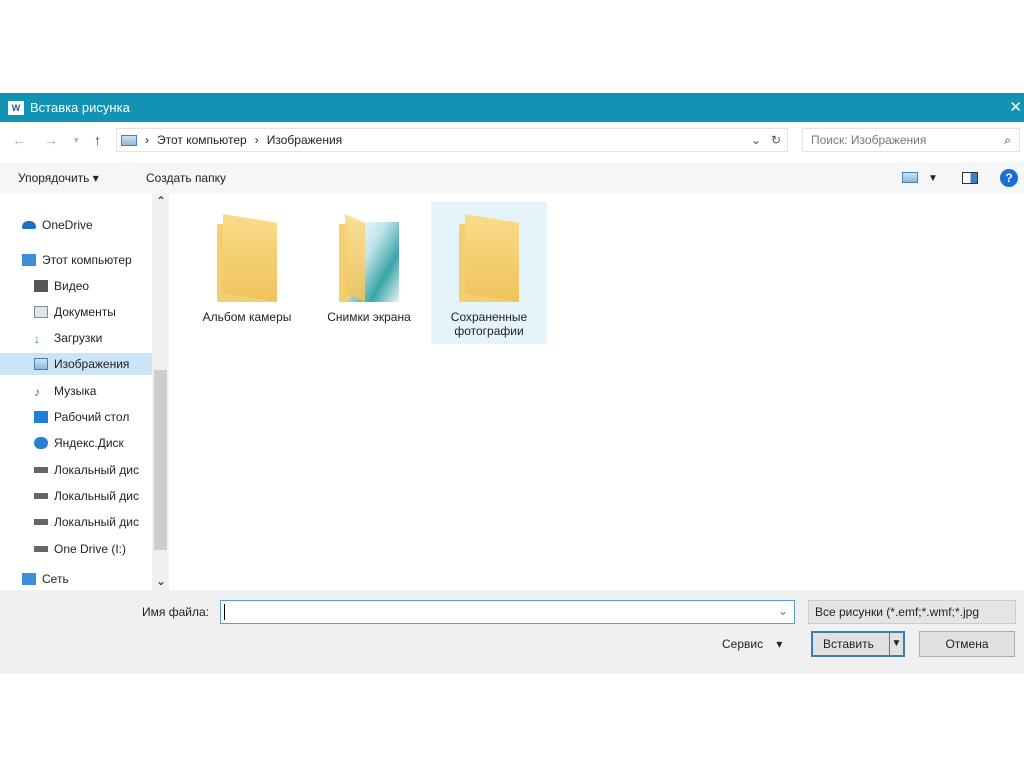 The image size is (1024, 767). What do you see at coordinates (967, 644) in the screenshot?
I see `cancel-button: Отмена` at bounding box center [967, 644].